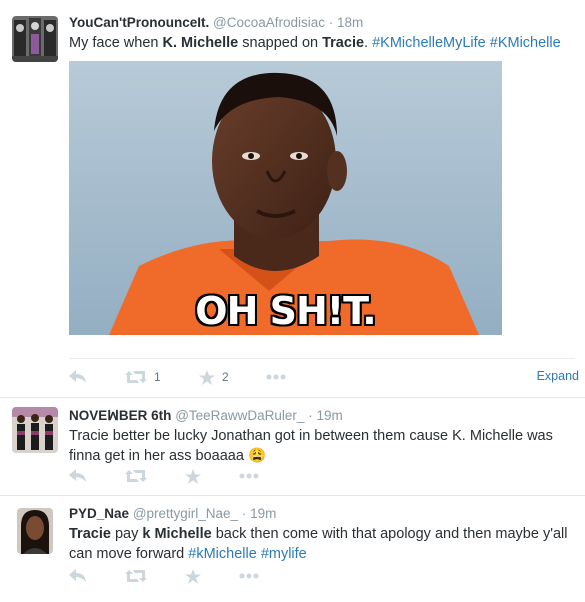 This screenshot has width=585, height=602. I want to click on tweet-header: NOVEꟽBER 6th @TeeRawwDaRuler_ · 19m, so click(206, 416).